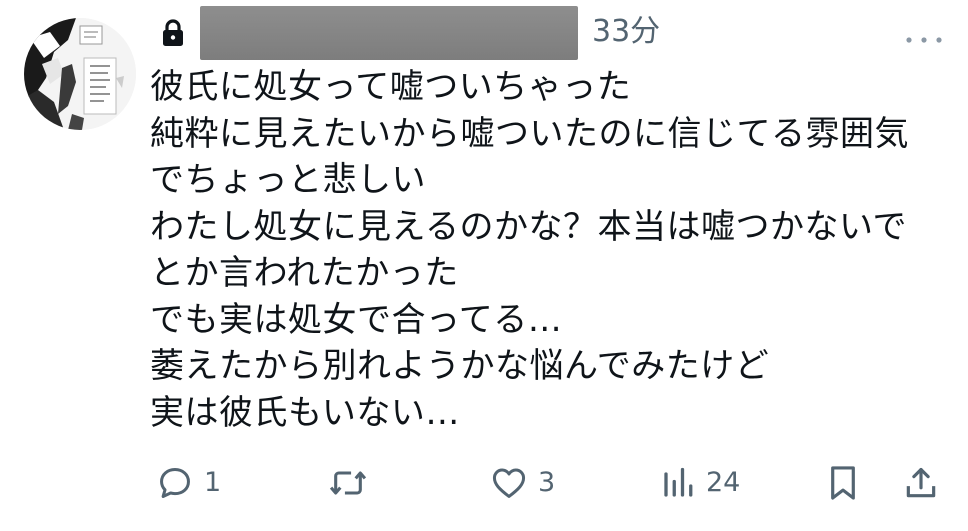 Image resolution: width=968 pixels, height=531 pixels. Describe the element at coordinates (391, 87) in the screenshot. I see `post-text-line: 彼氏に処女って嘘ついちゃった` at that location.